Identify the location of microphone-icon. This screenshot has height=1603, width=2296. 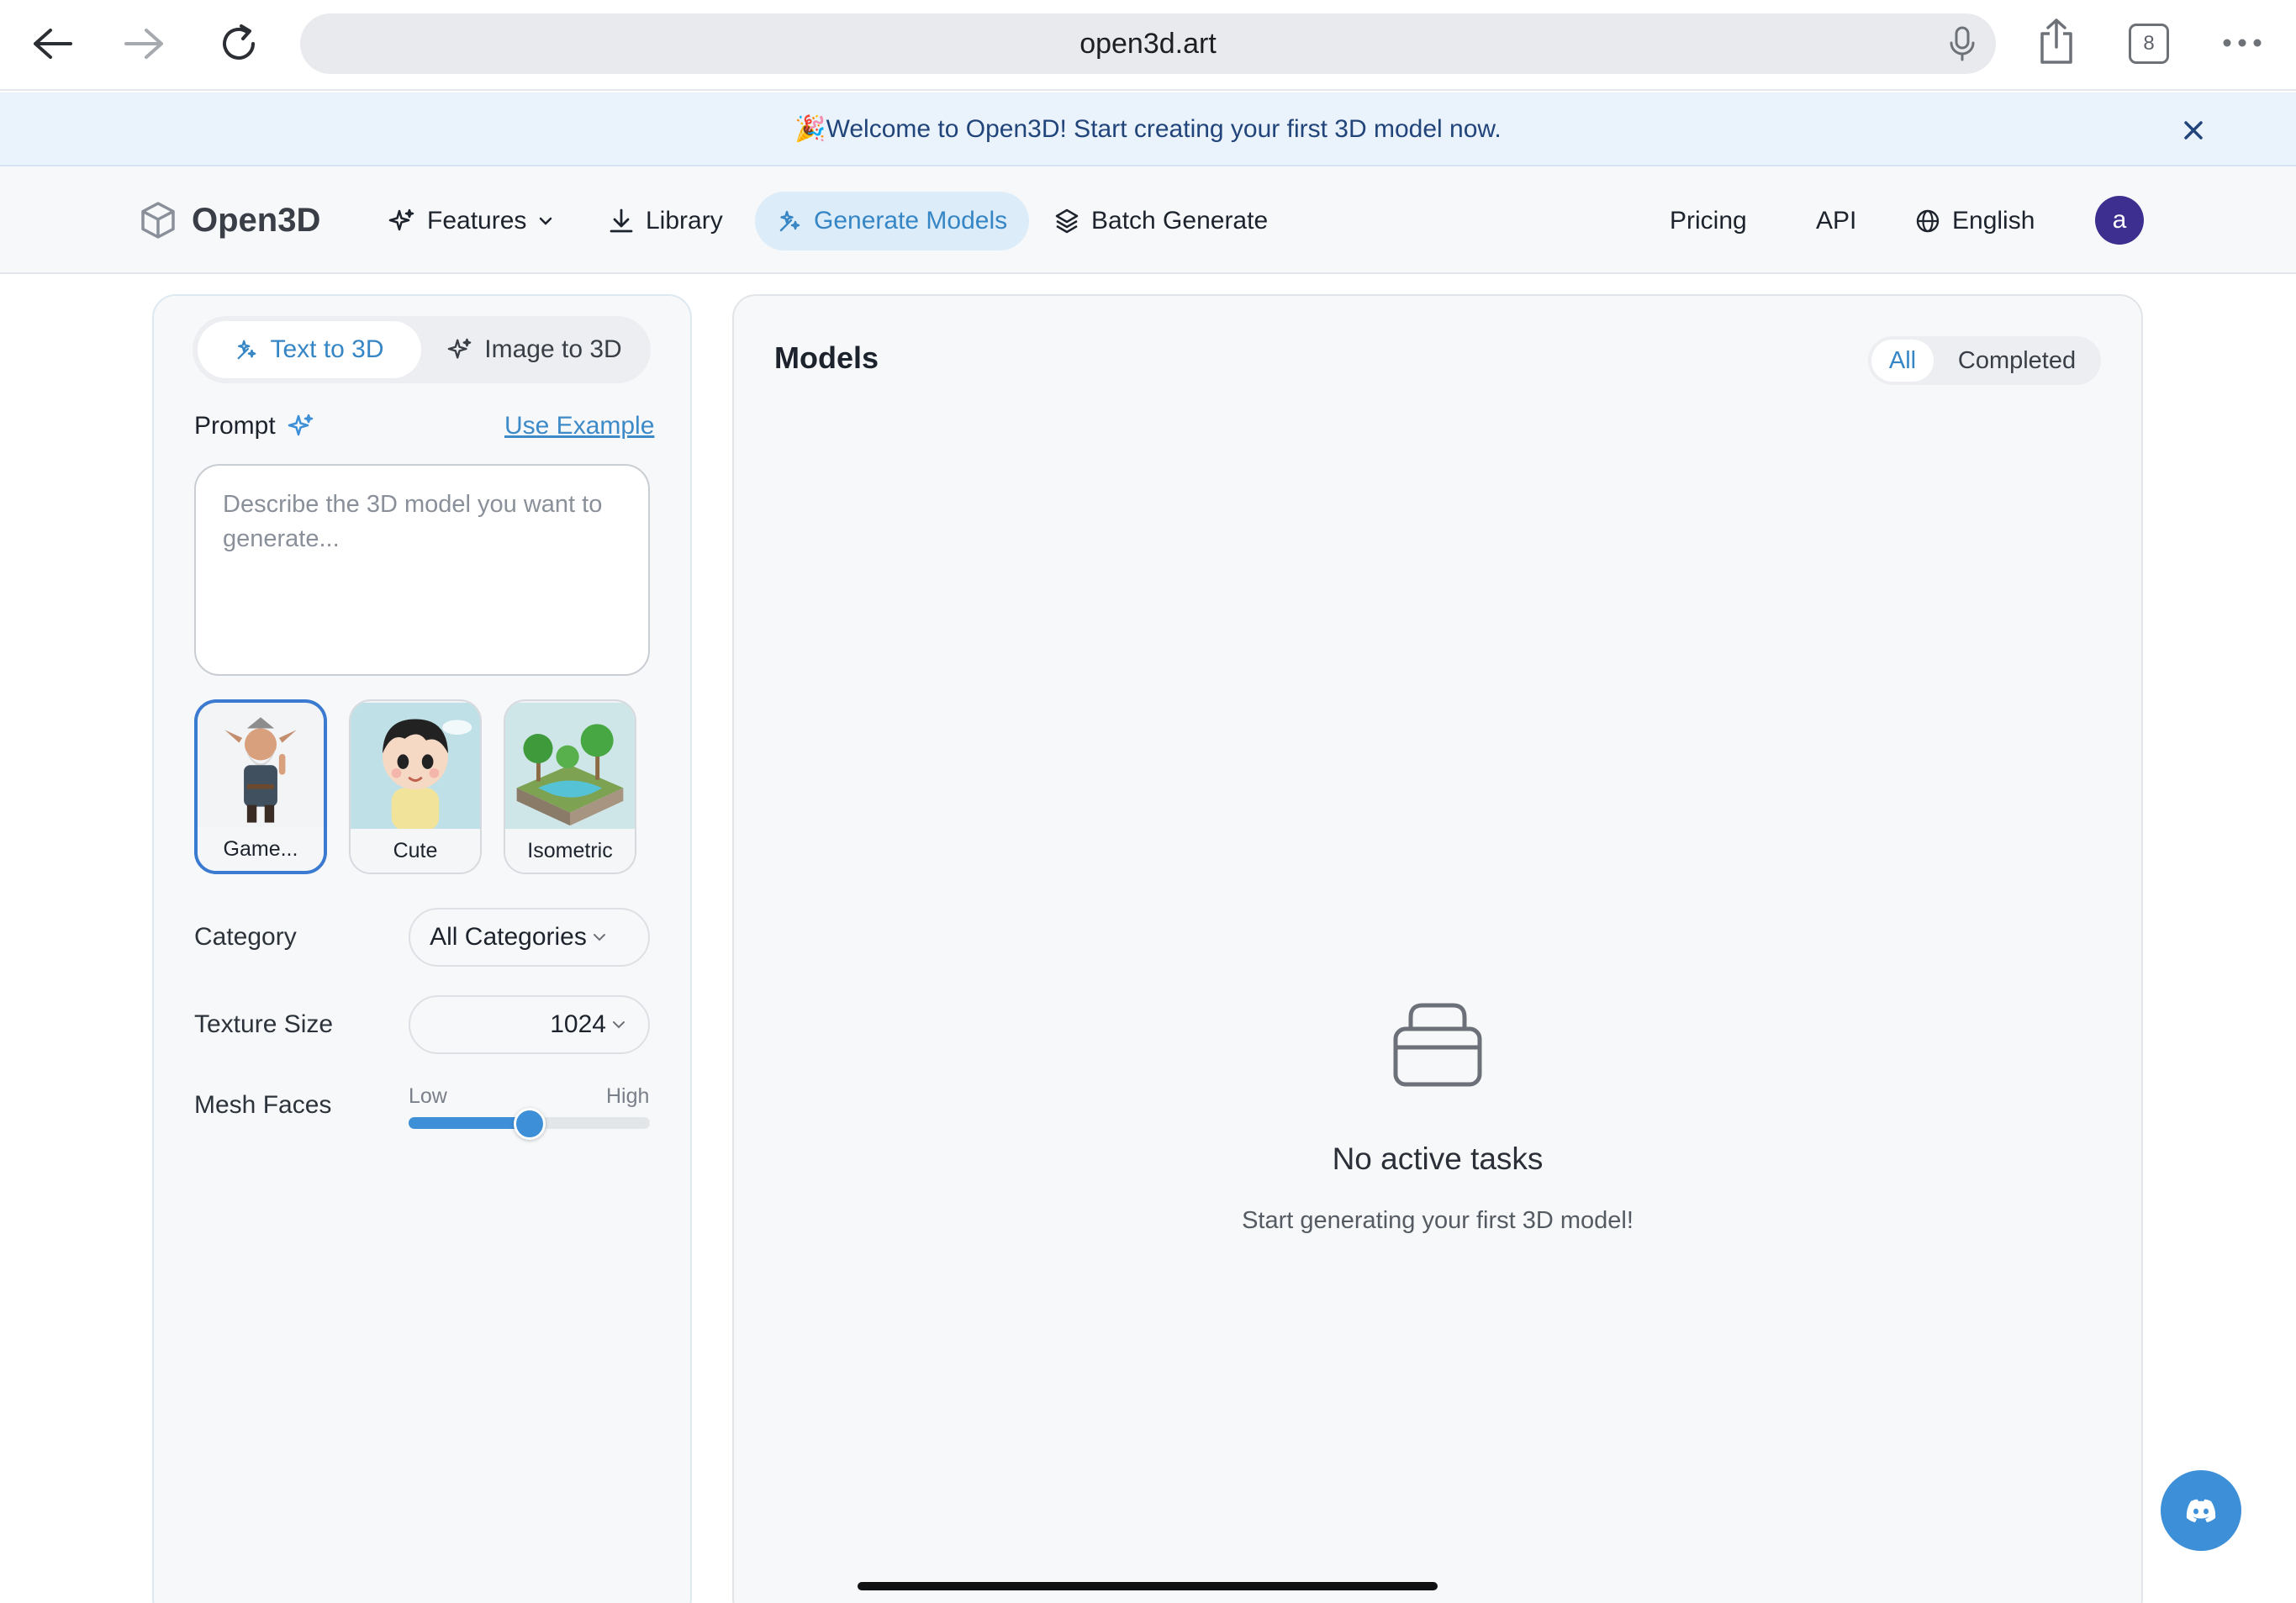
(1962, 44).